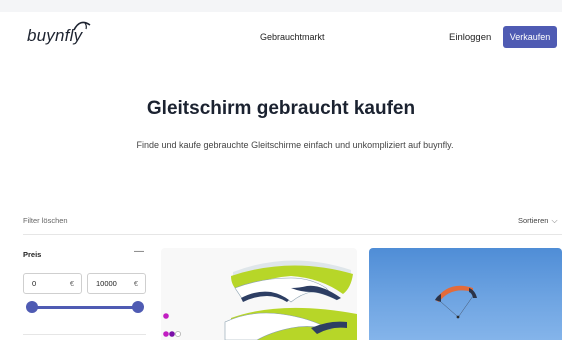 Image resolution: width=562 pixels, height=340 pixels. What do you see at coordinates (292, 37) in the screenshot?
I see `nav-gebrauchtmarkt: Gebrauchtmarkt` at bounding box center [292, 37].